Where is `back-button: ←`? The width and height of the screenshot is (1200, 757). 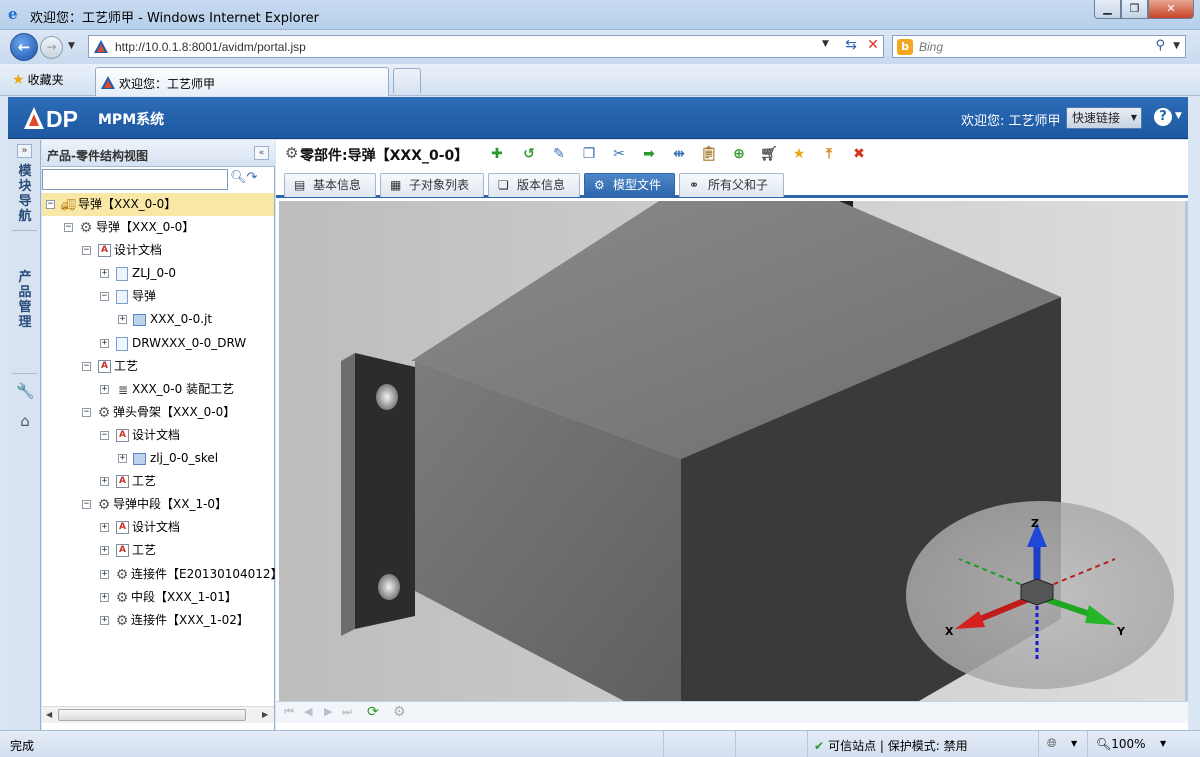 back-button: ← is located at coordinates (24, 47).